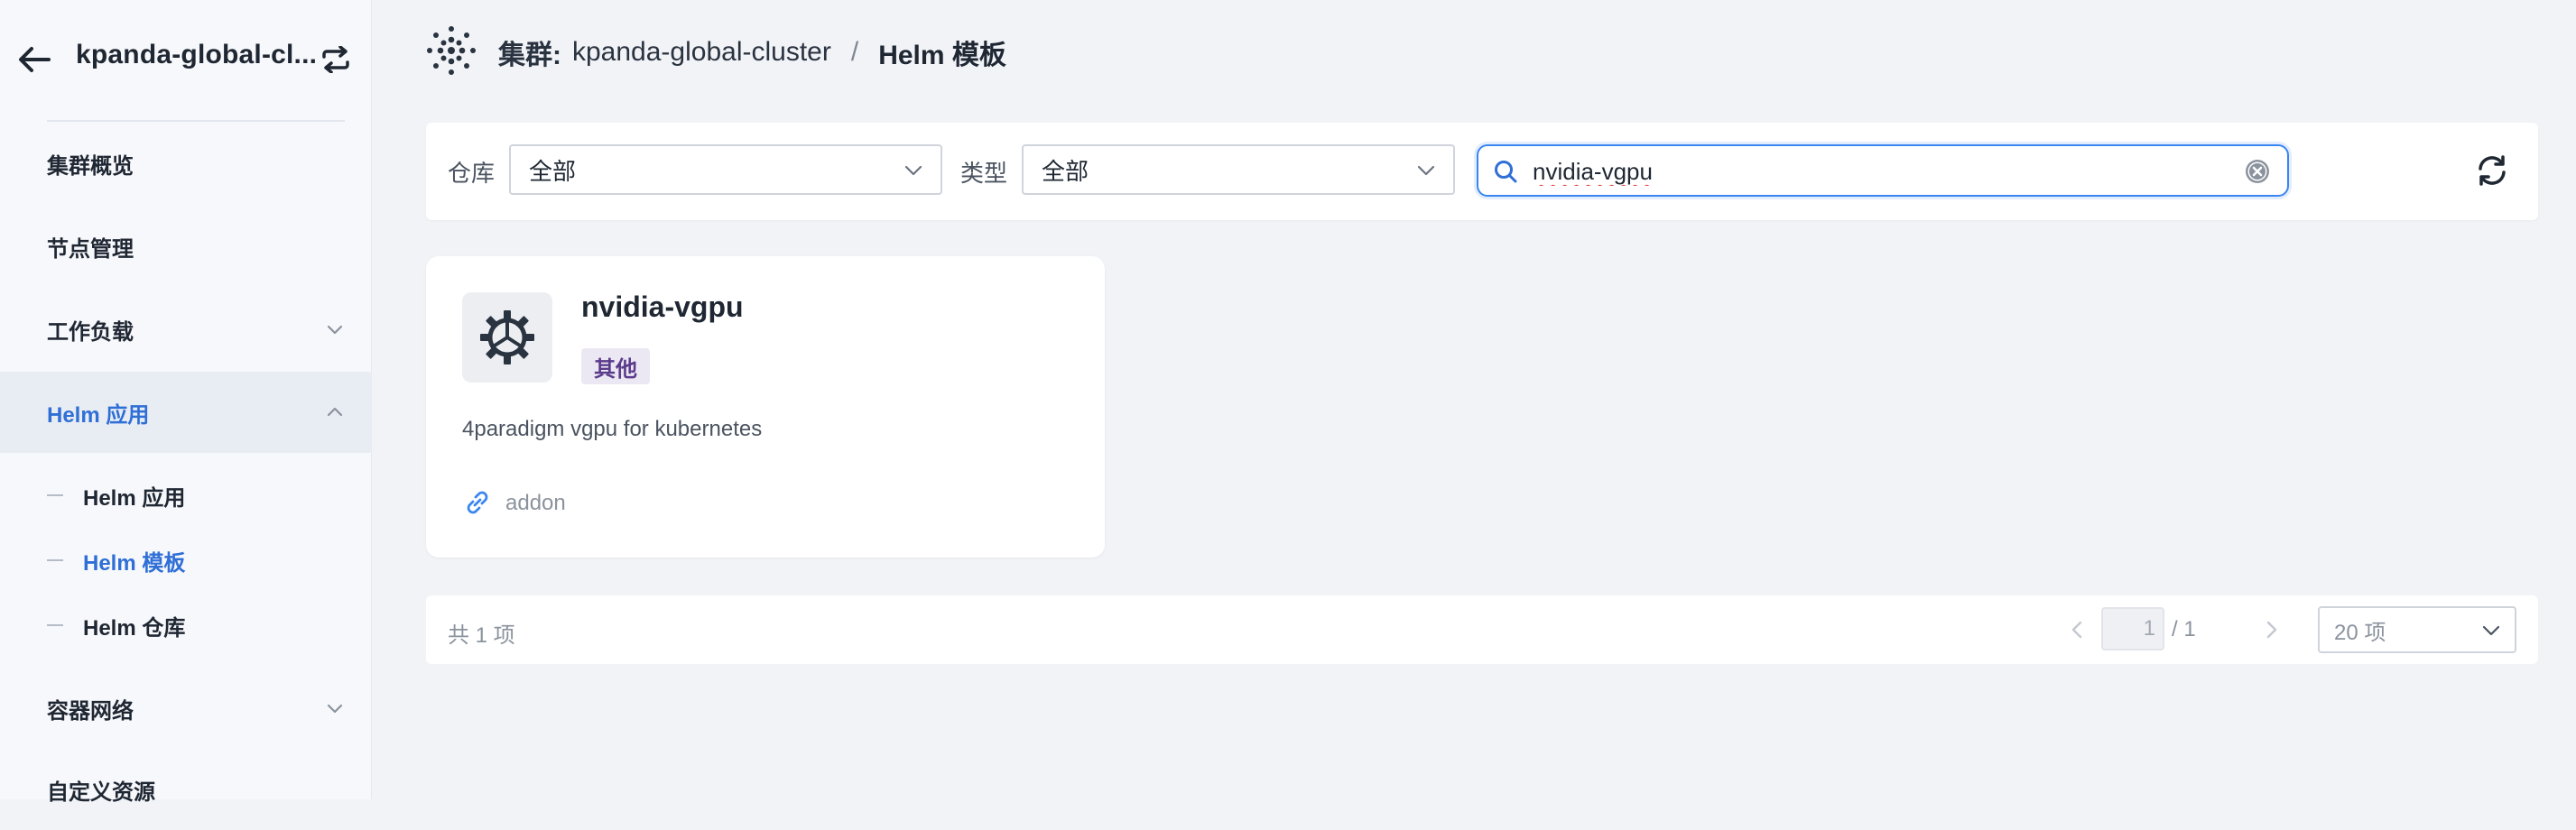 This screenshot has height=830, width=2576. Describe the element at coordinates (186, 708) in the screenshot. I see `sidebar-item-container-network: 容器网络` at that location.